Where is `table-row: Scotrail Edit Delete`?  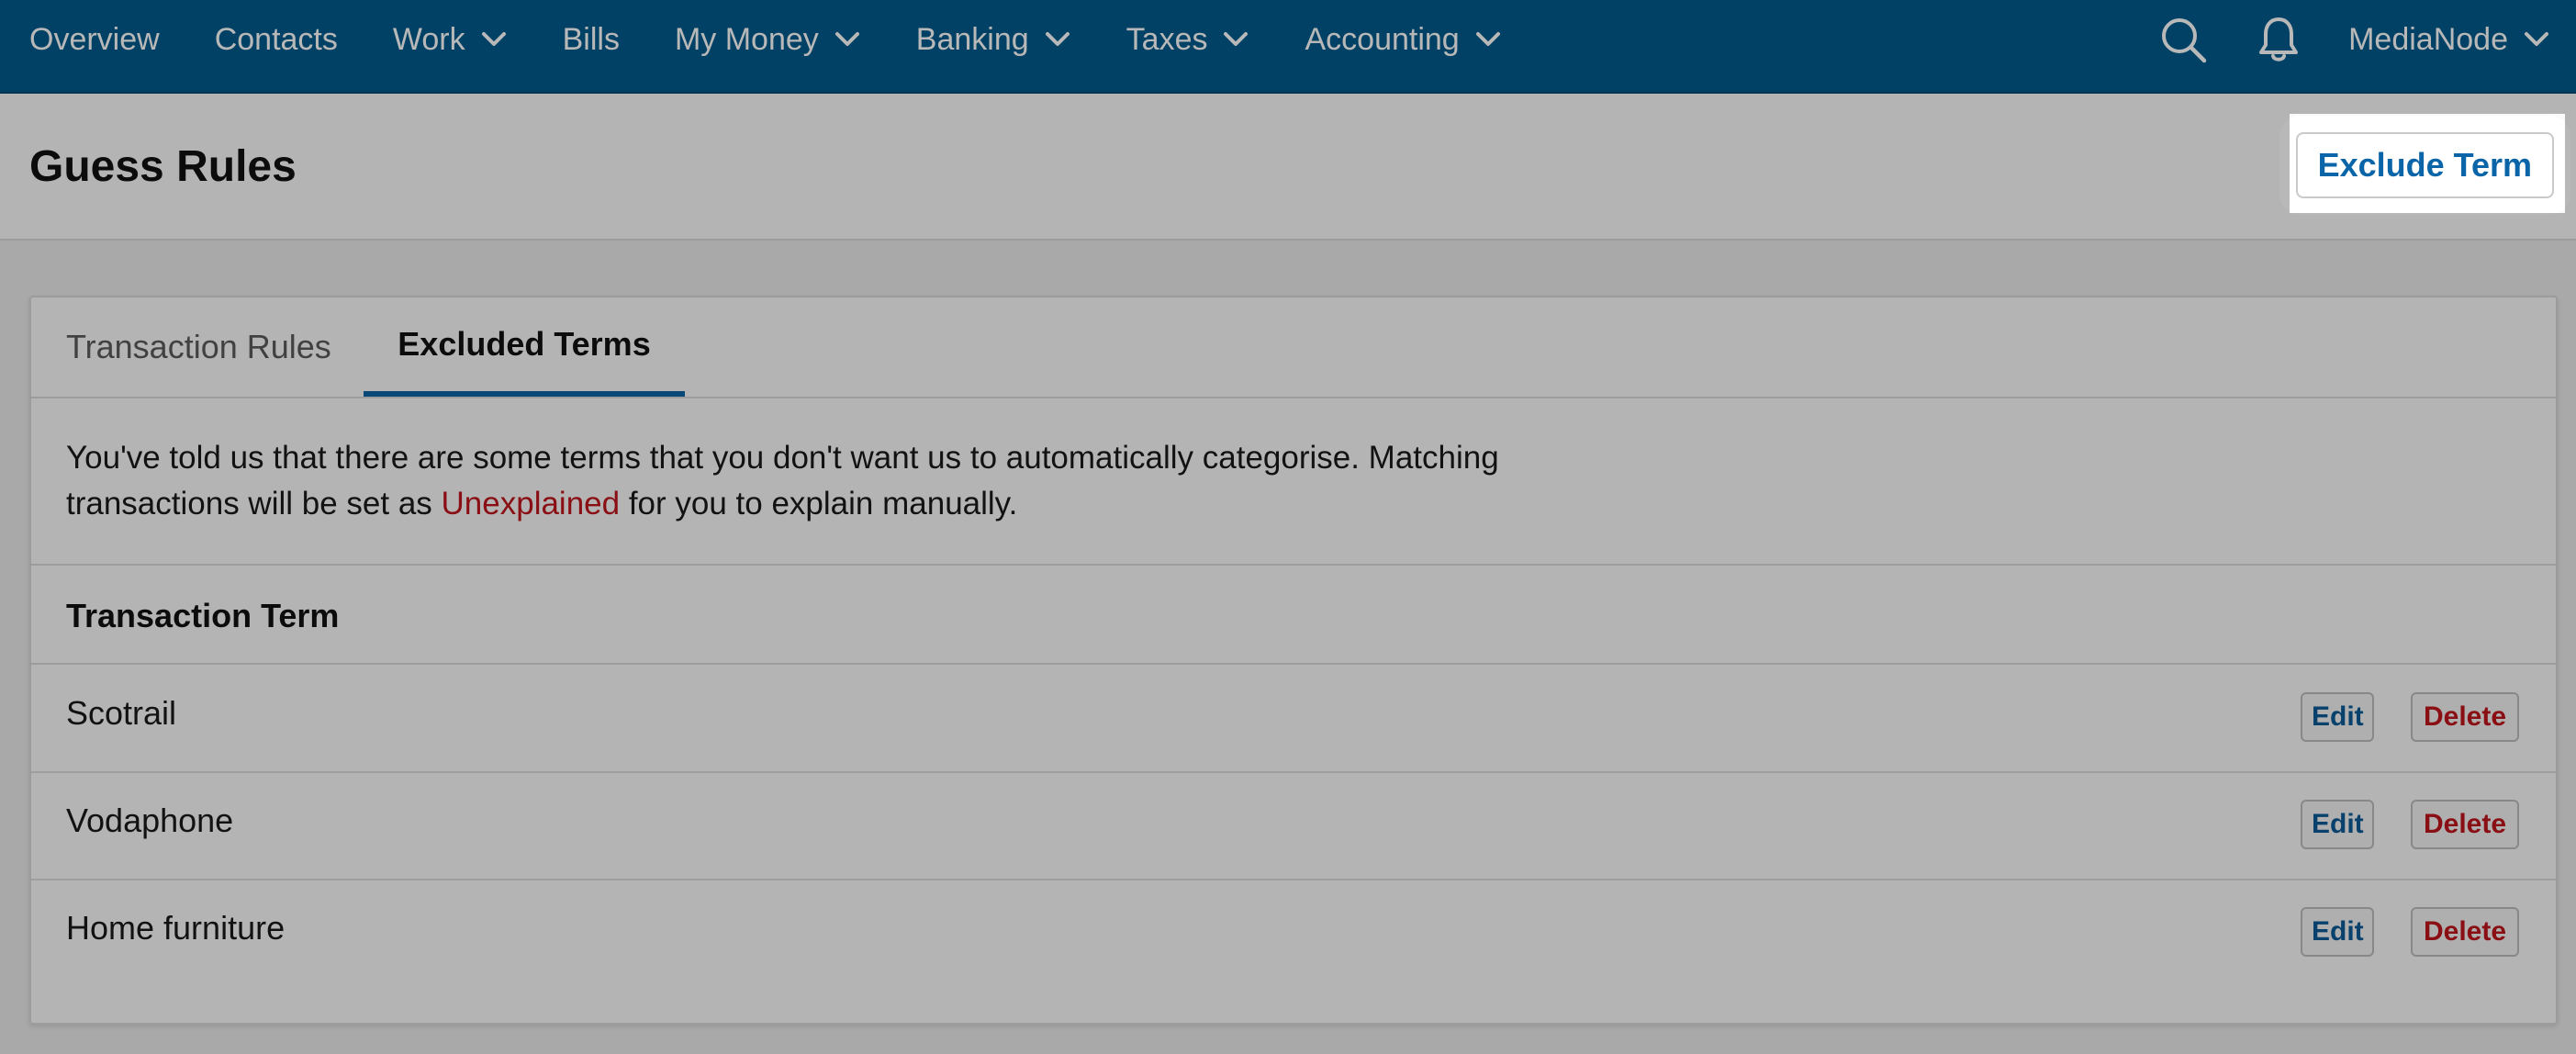 table-row: Scotrail Edit Delete is located at coordinates (1293, 719).